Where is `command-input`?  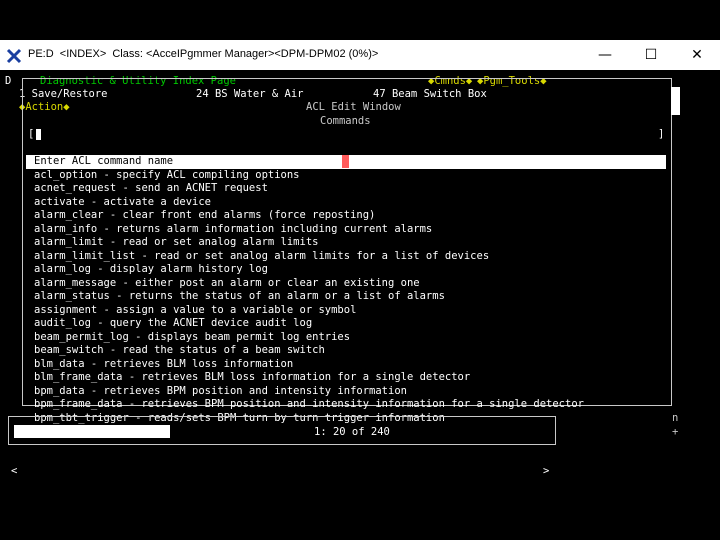 command-input is located at coordinates (349, 134).